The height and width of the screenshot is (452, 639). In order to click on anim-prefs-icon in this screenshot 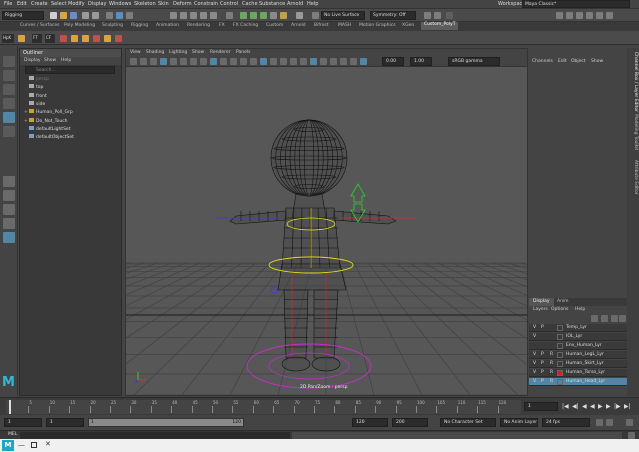, I will do `click(629, 422)`.